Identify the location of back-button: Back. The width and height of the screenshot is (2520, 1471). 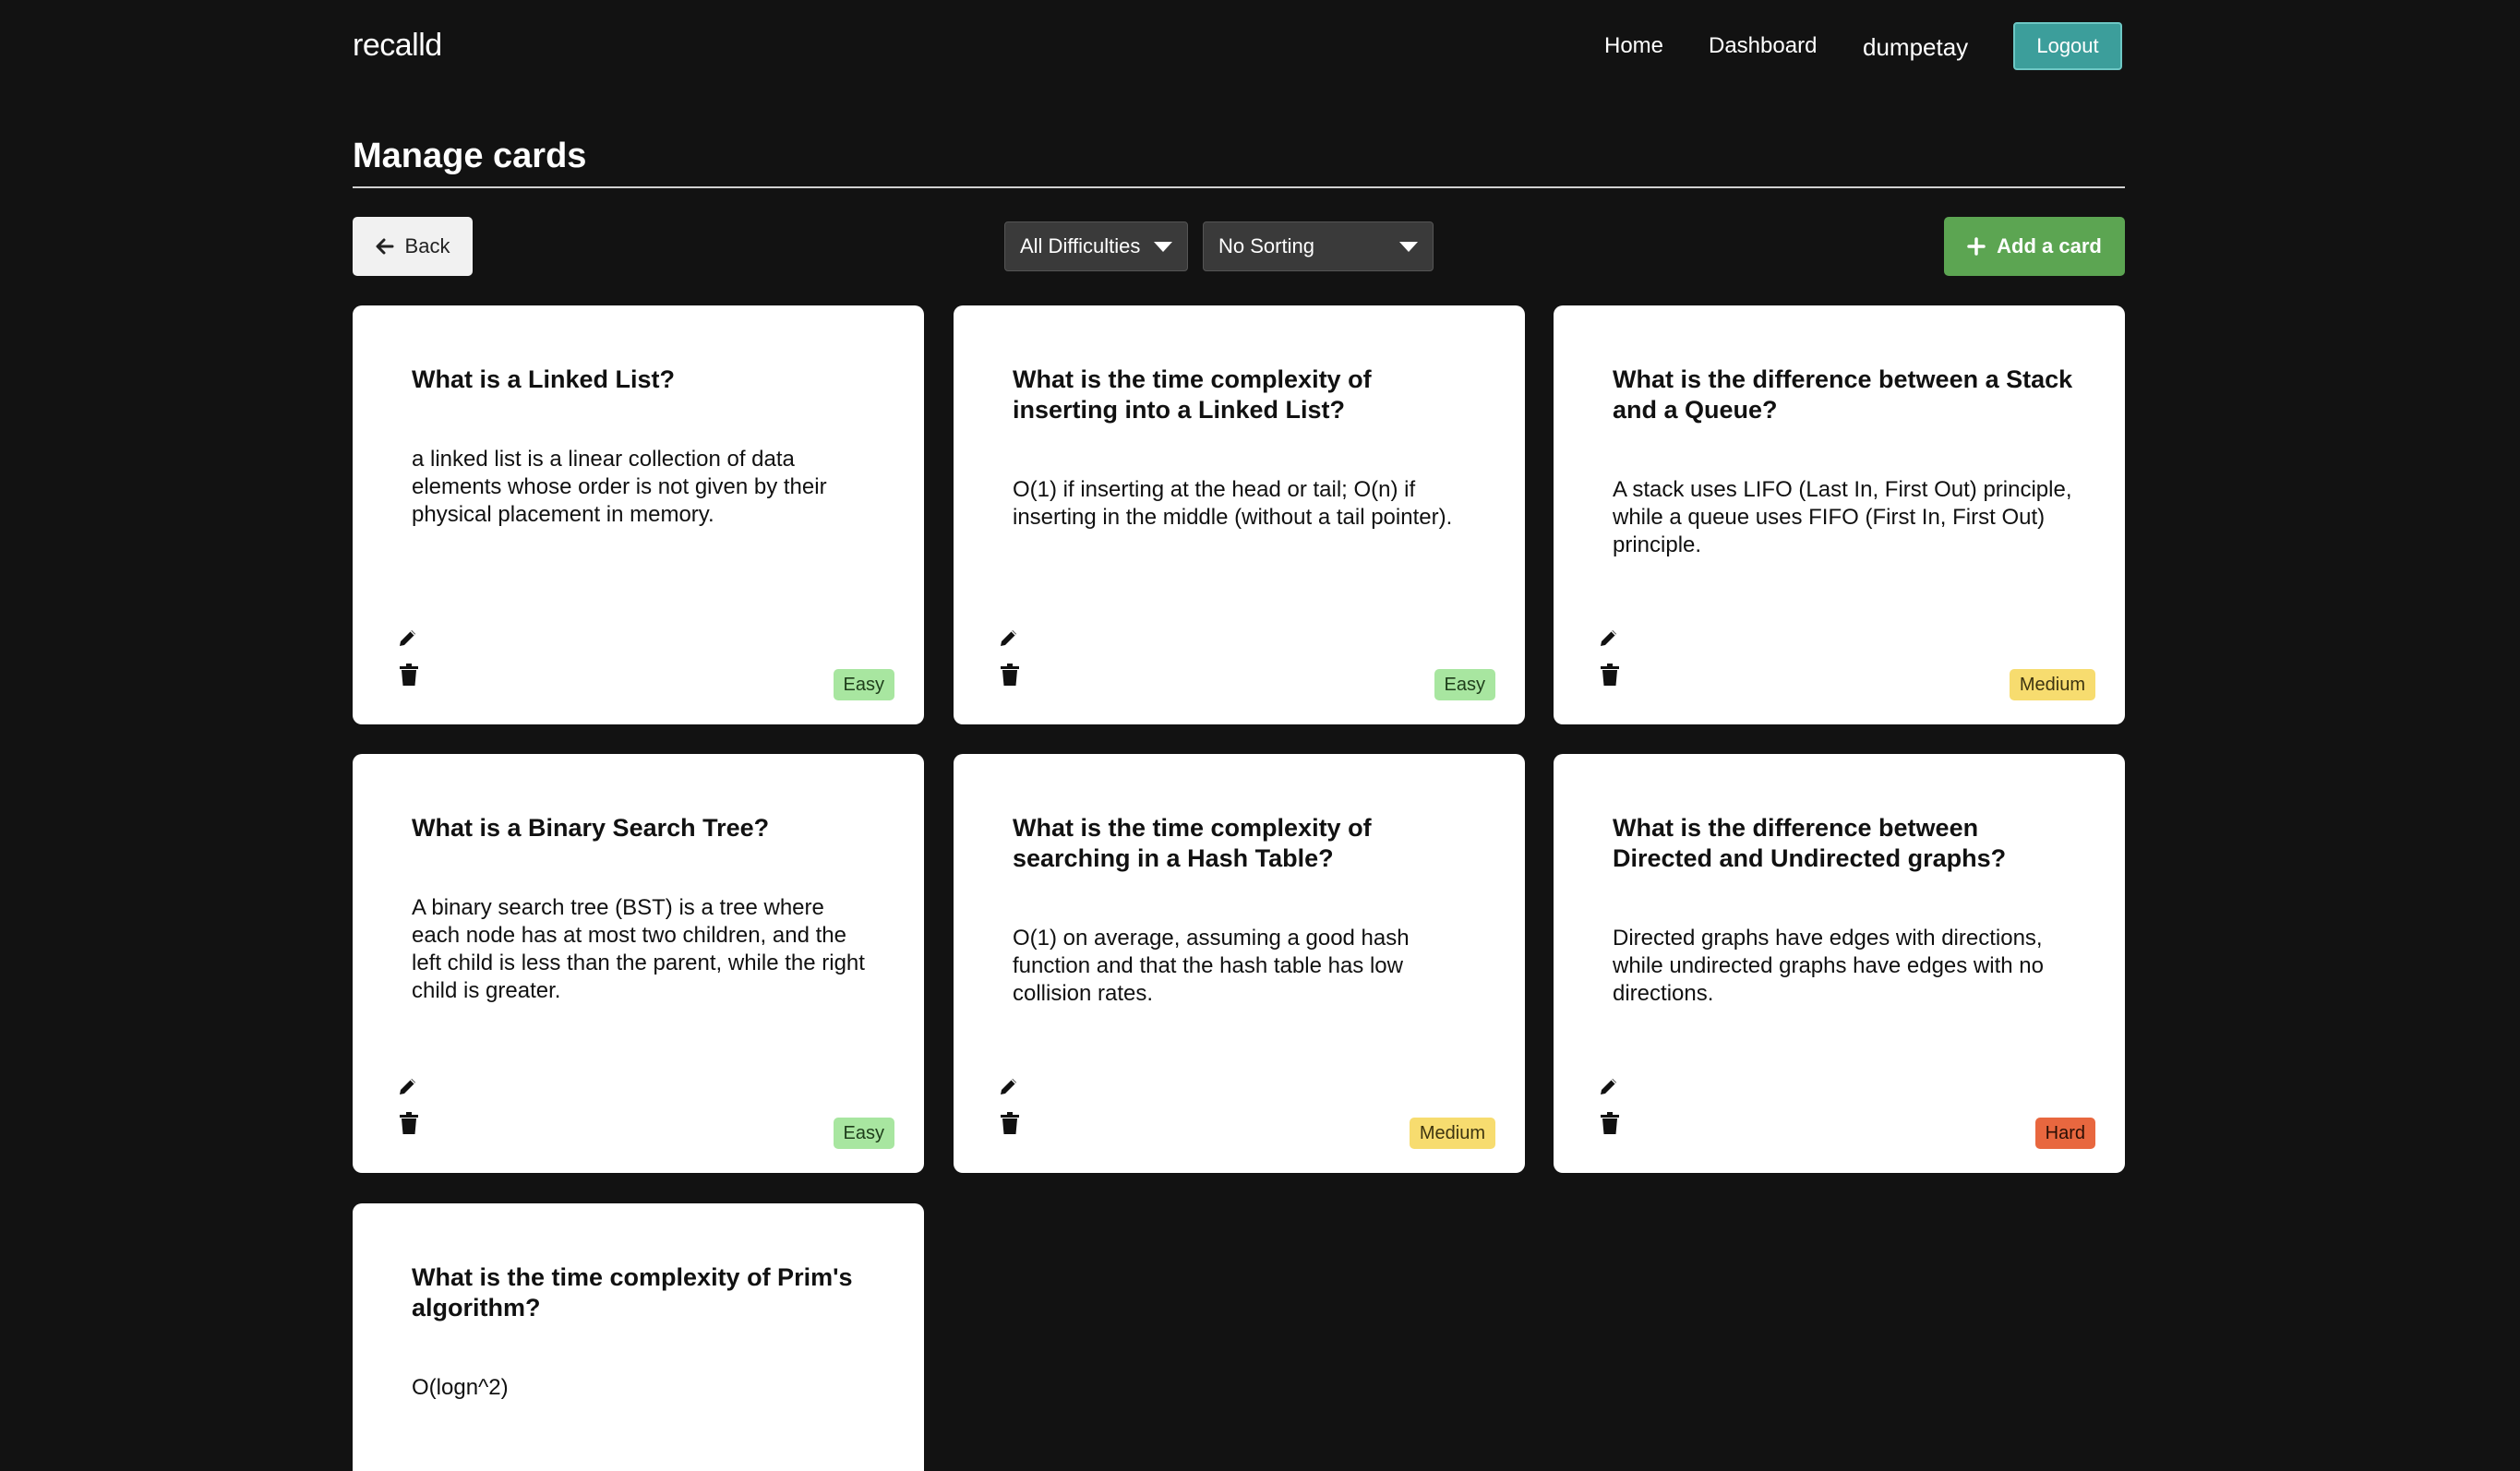
(413, 246).